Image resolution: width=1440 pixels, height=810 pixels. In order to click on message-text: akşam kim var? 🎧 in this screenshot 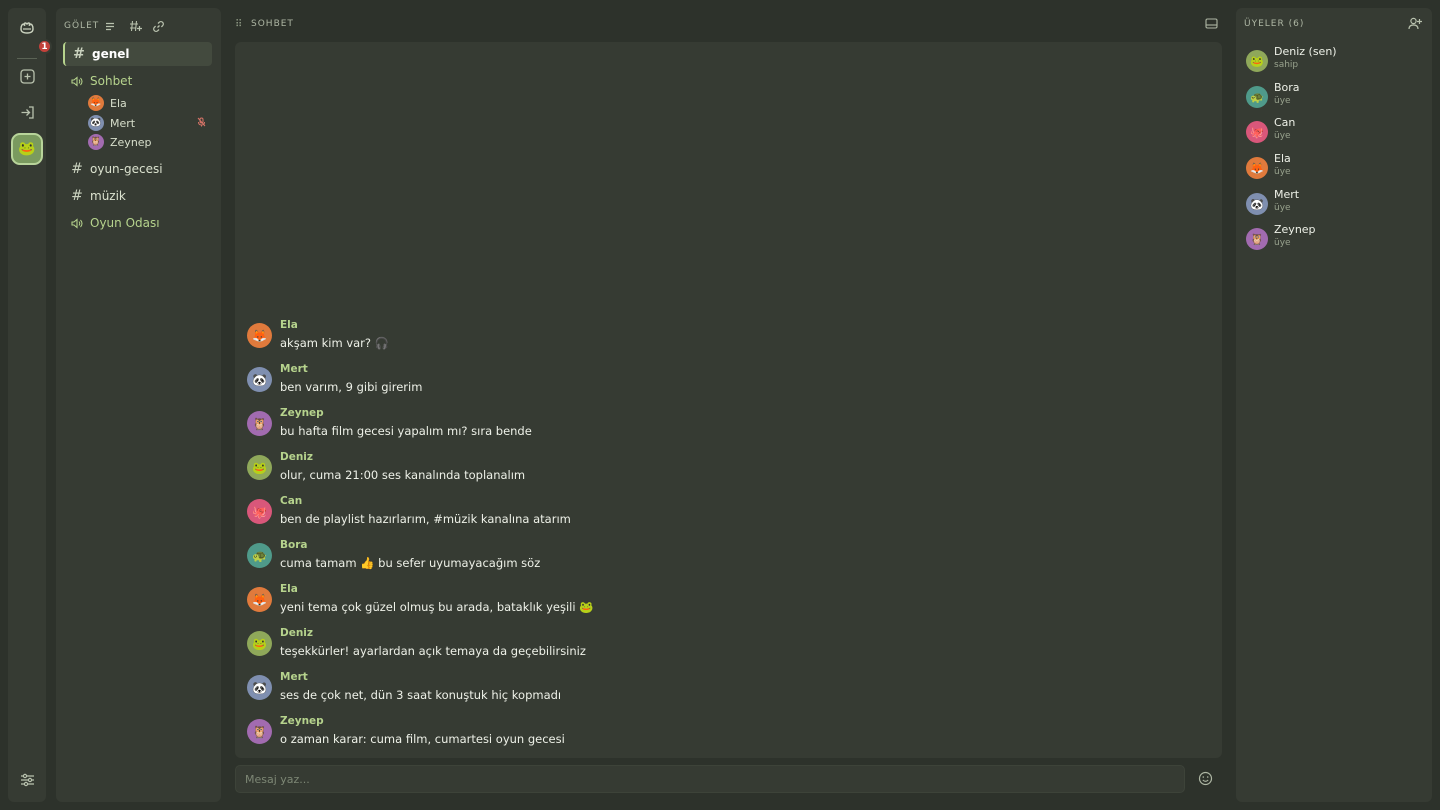, I will do `click(334, 343)`.